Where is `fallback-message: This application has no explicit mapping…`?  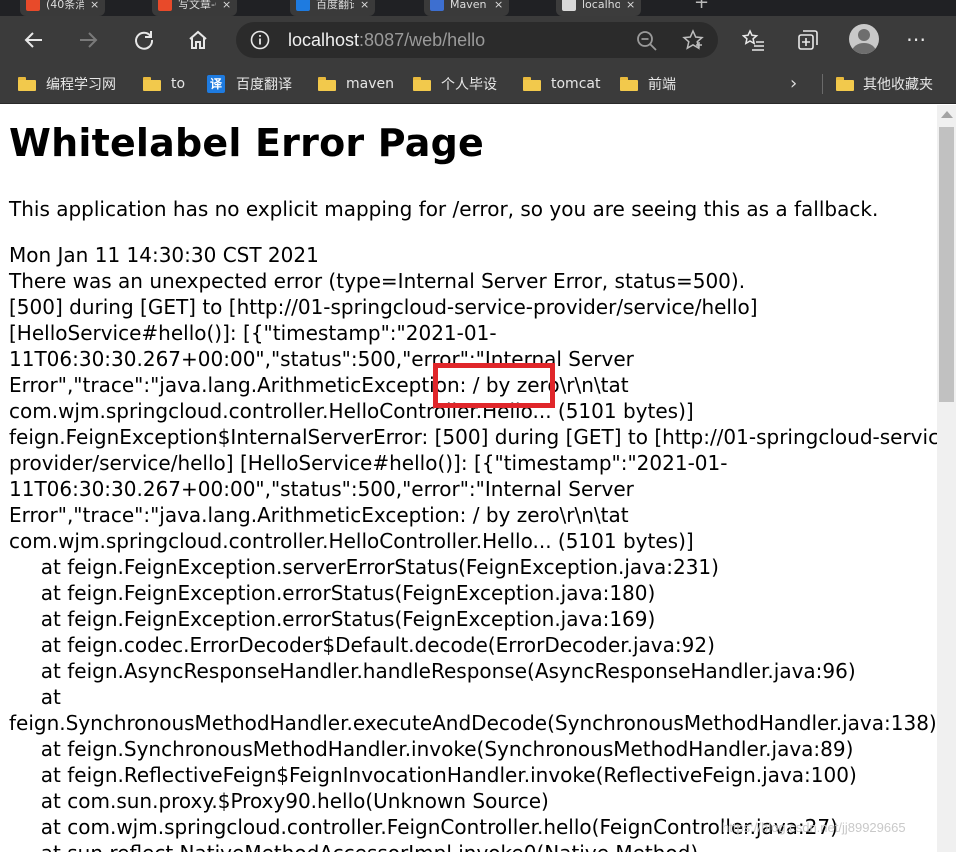 fallback-message: This application has no explicit mapping… is located at coordinates (444, 209).